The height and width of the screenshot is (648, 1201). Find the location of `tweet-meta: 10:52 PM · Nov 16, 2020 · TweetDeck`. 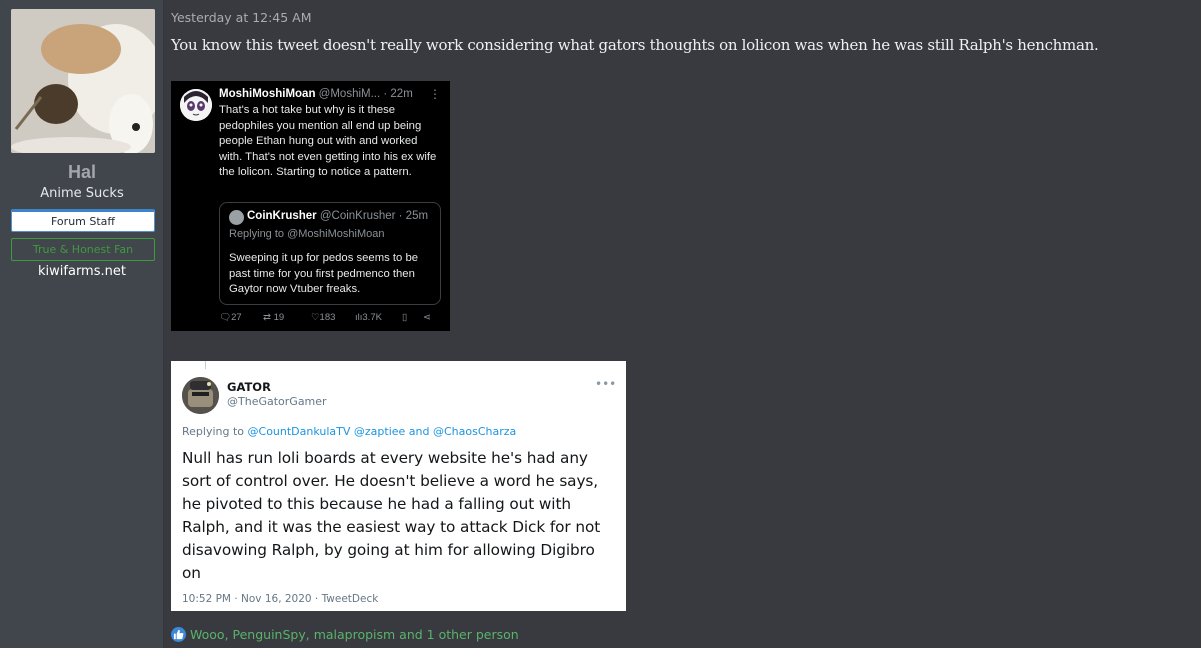

tweet-meta: 10:52 PM · Nov 16, 2020 · TweetDeck is located at coordinates (280, 599).